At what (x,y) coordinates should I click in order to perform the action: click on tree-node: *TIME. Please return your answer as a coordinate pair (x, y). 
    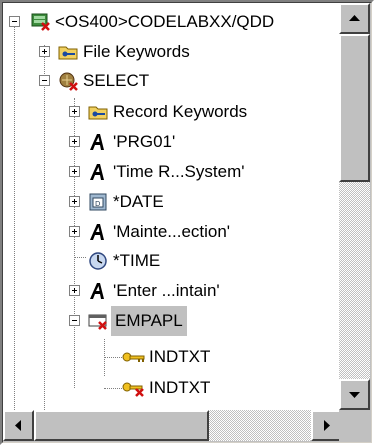
    Looking at the image, I should click on (172, 261).